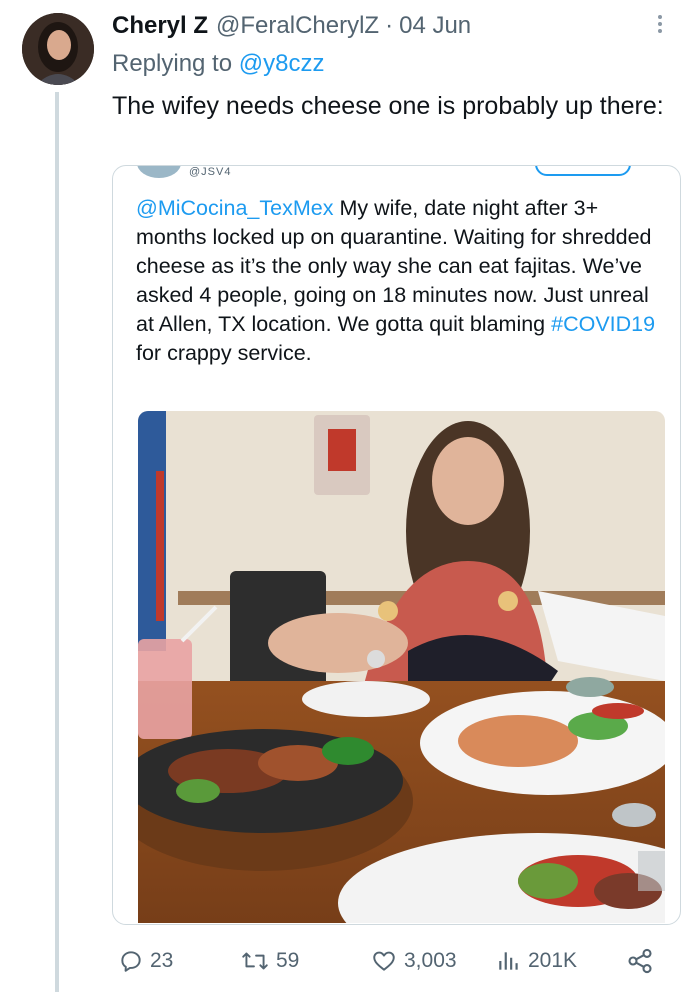  What do you see at coordinates (255, 961) in the screenshot?
I see `retweet-icon` at bounding box center [255, 961].